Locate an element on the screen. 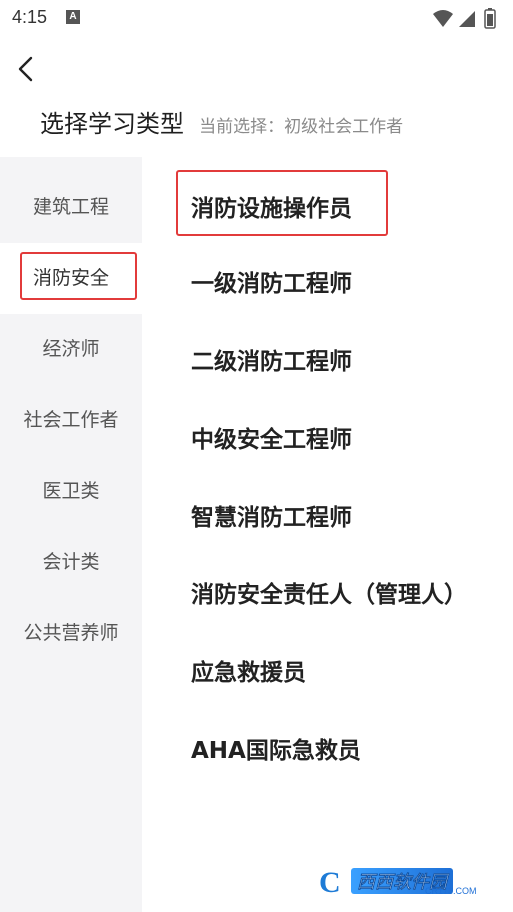 This screenshot has height=912, width=513. list-item-second-class-fire-engineer: 二级消防工程师 is located at coordinates (271, 362).